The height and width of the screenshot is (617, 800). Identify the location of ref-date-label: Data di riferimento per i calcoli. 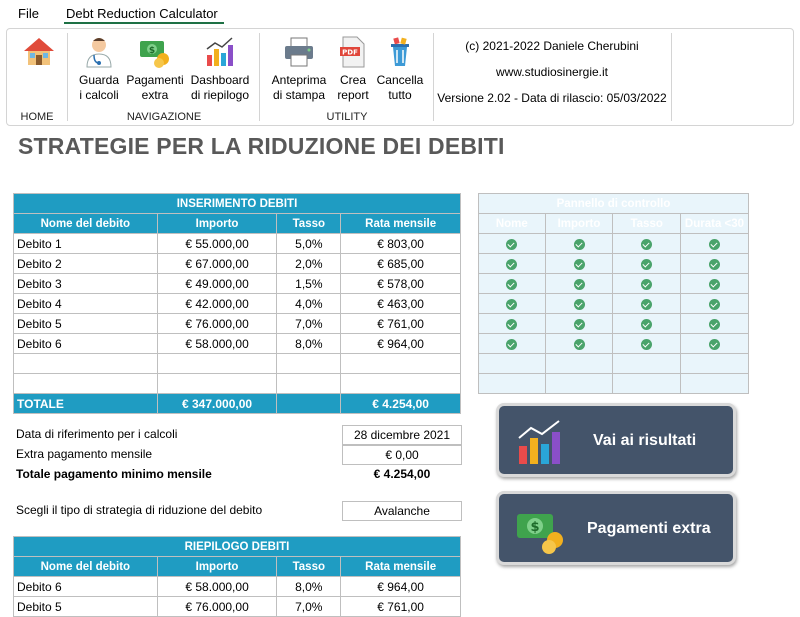
(97, 434).